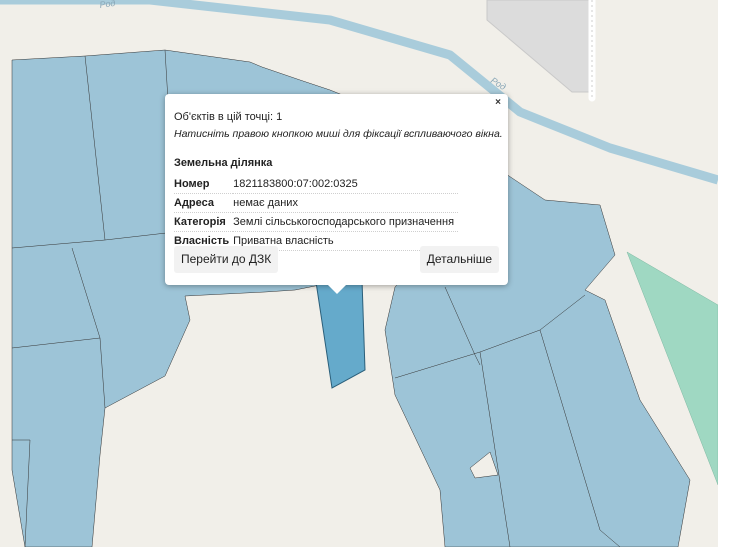 This screenshot has width=730, height=547. What do you see at coordinates (204, 184) in the screenshot?
I see `row-key-number: Номер` at bounding box center [204, 184].